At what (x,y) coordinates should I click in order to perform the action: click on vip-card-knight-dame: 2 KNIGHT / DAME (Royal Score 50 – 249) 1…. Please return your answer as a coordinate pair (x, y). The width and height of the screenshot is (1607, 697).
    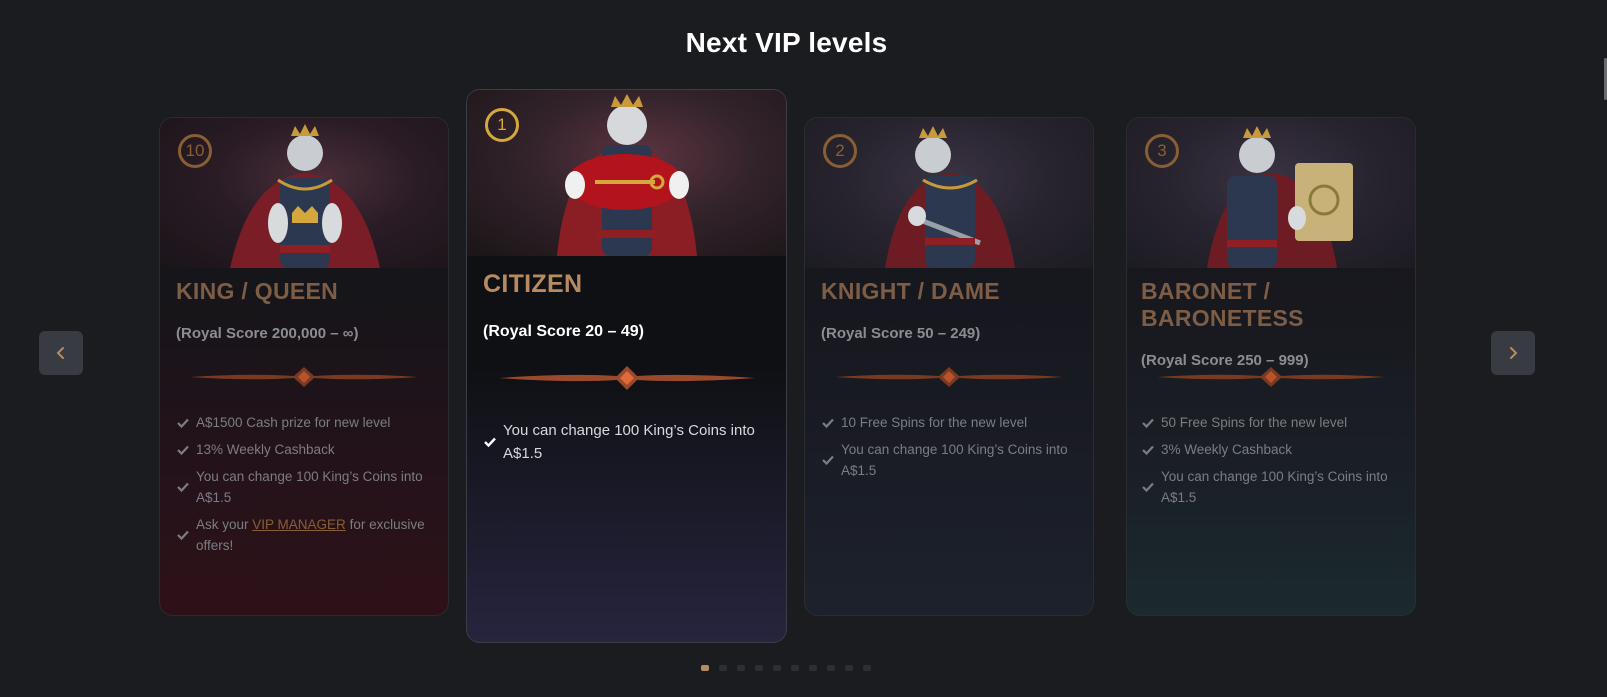
    Looking at the image, I should click on (949, 366).